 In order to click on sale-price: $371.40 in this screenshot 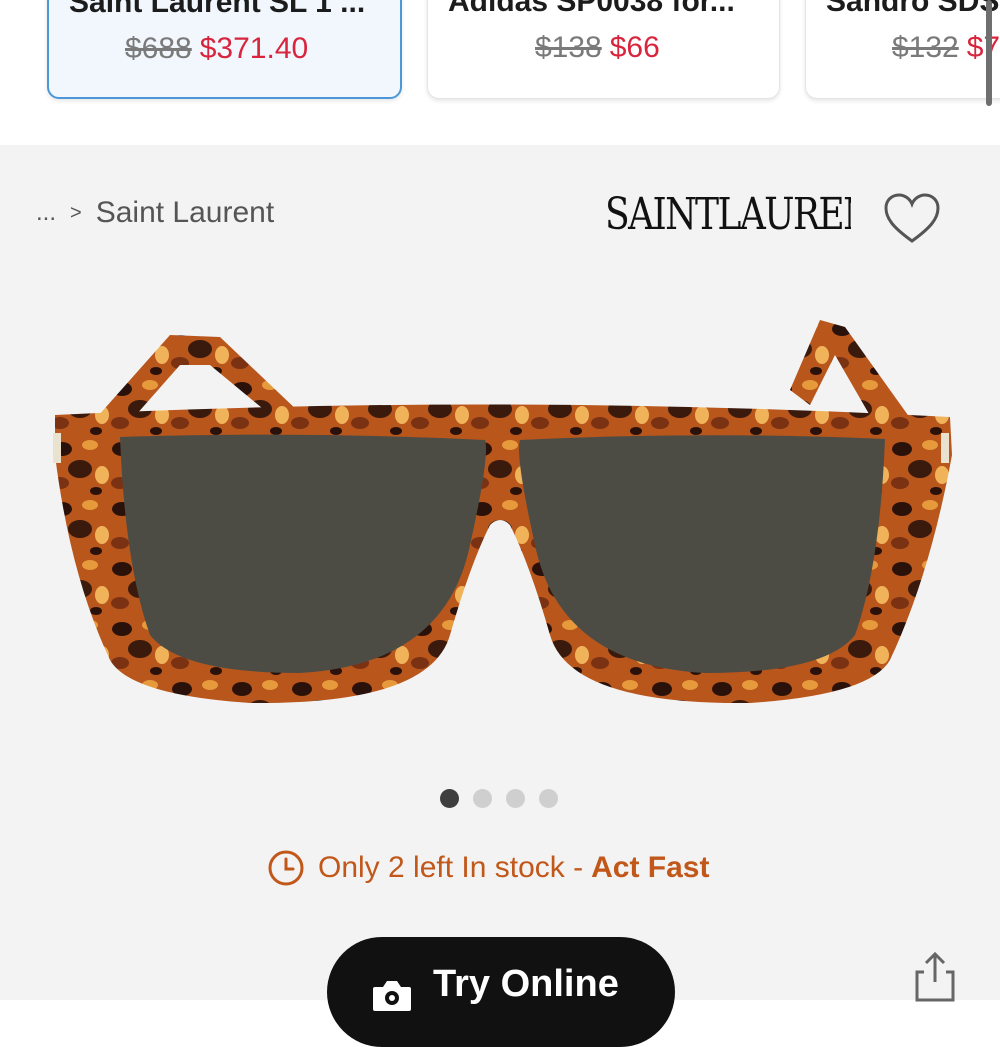, I will do `click(254, 48)`.